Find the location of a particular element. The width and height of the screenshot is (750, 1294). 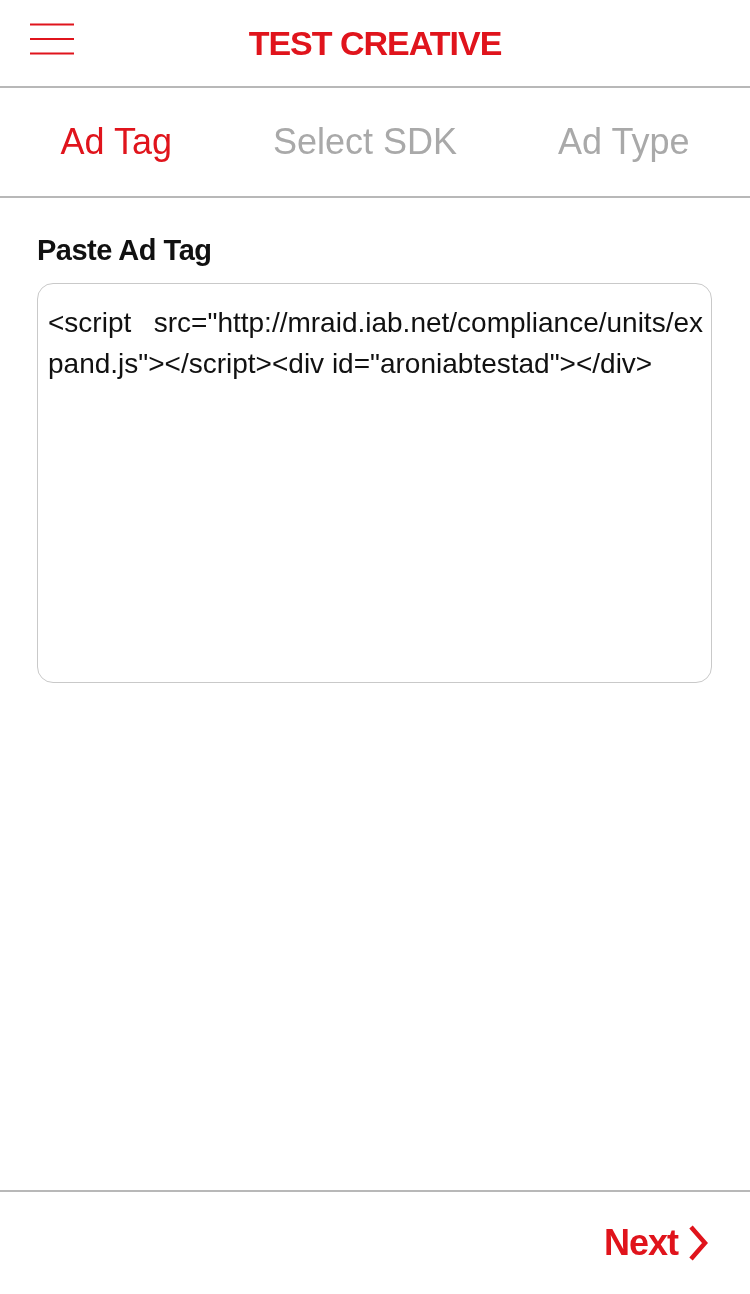

menu-icon is located at coordinates (52, 39).